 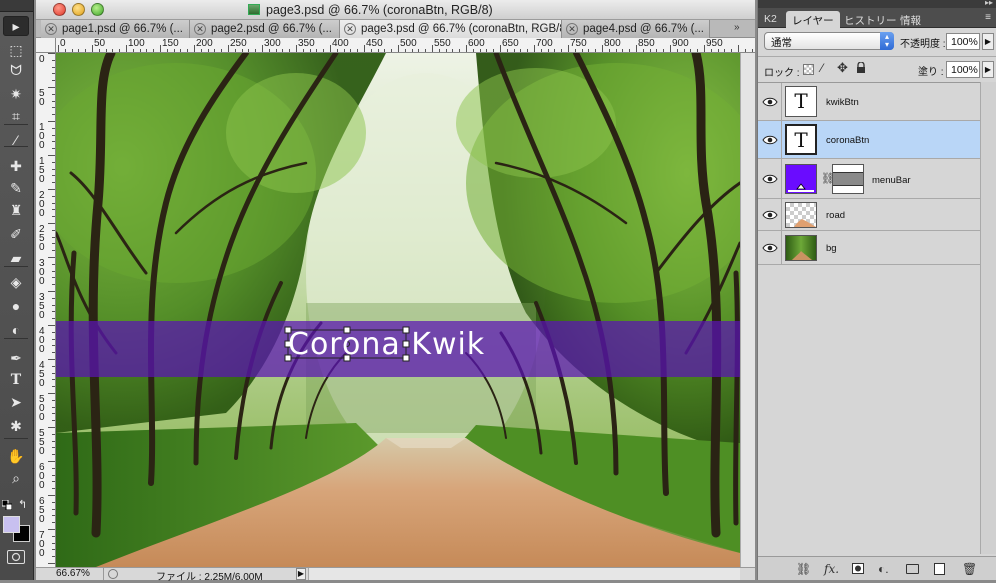 I want to click on layer-name: menuBar, so click(x=891, y=180).